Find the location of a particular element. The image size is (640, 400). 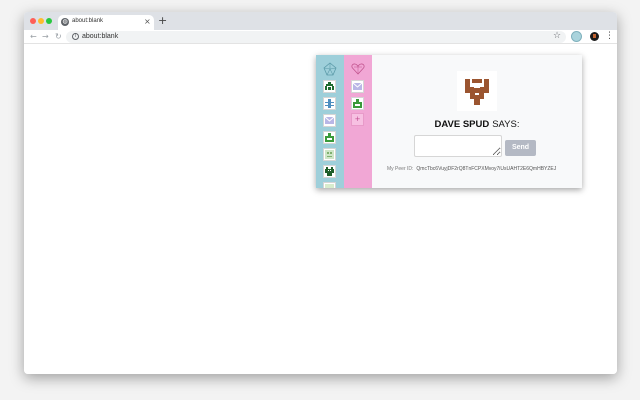

chat-heading: DAVE SPUD SAYS: is located at coordinates (477, 124).